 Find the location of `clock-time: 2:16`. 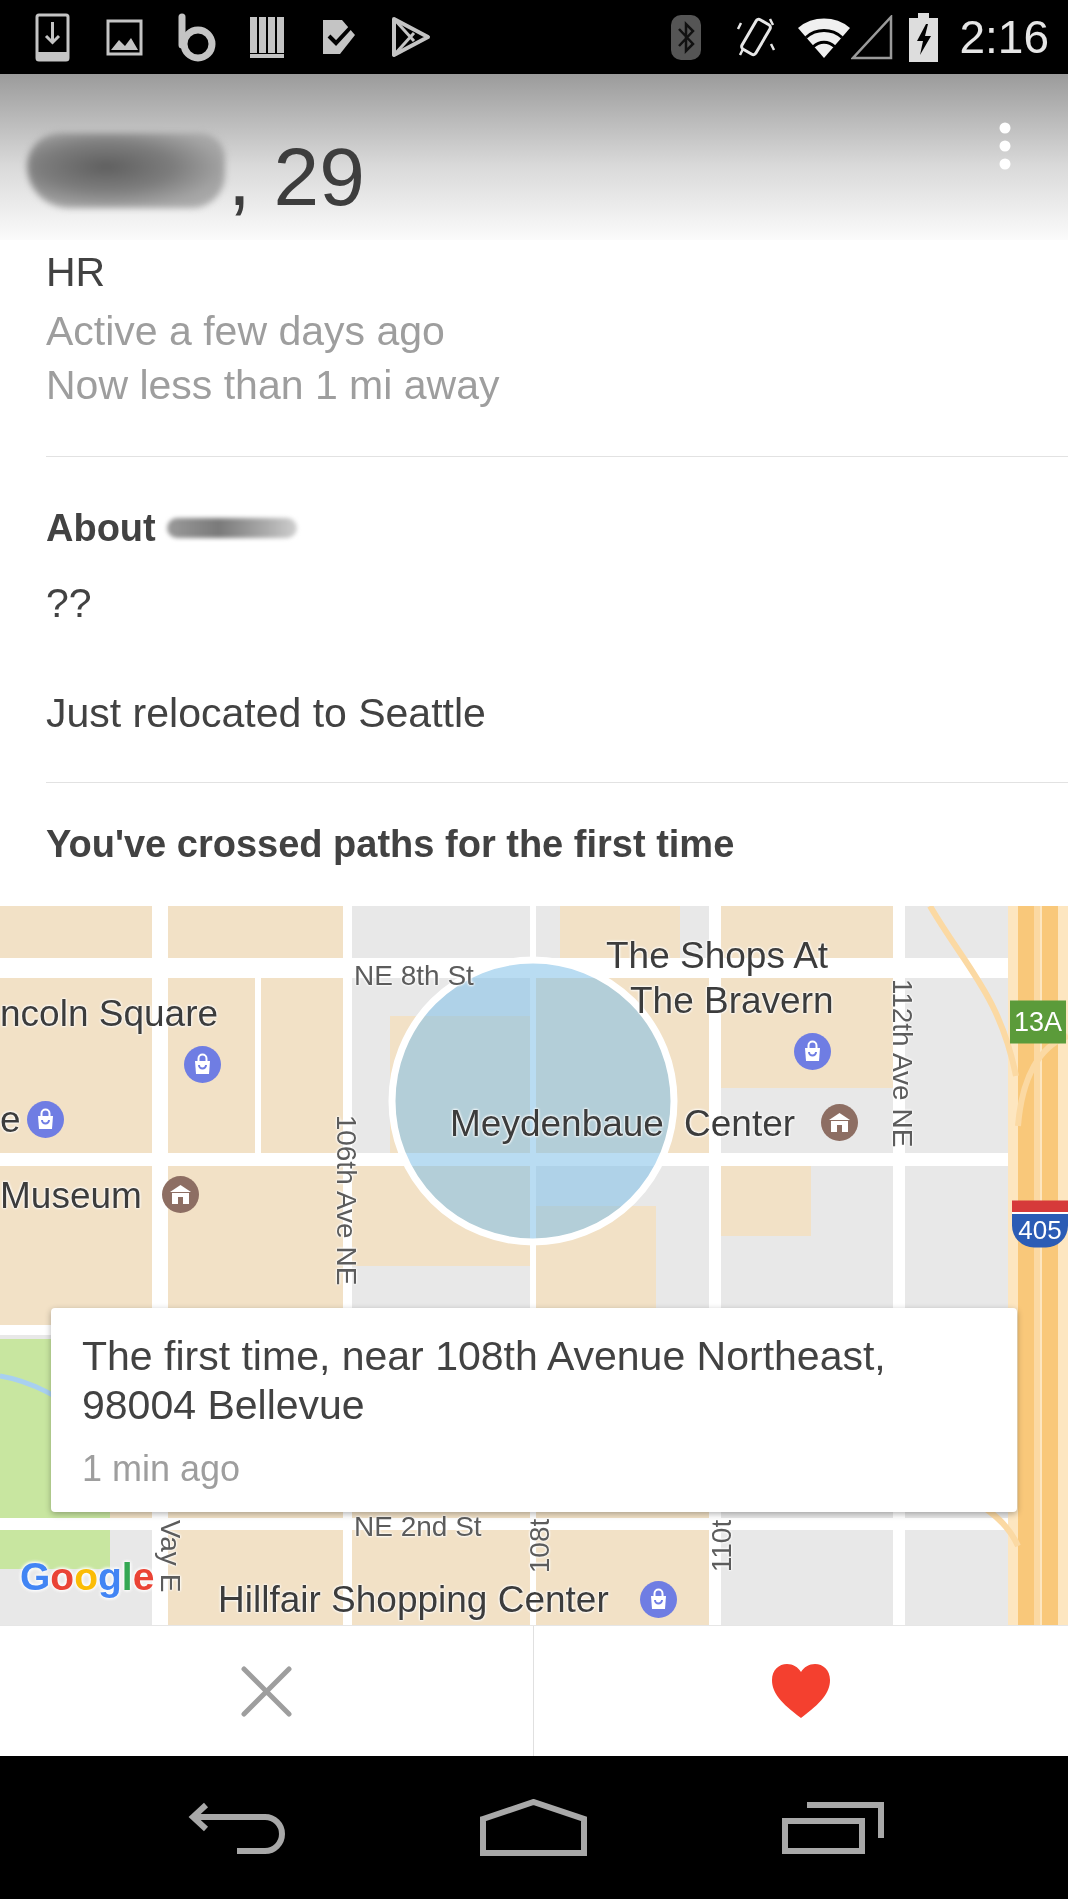

clock-time: 2:16 is located at coordinates (1004, 37).